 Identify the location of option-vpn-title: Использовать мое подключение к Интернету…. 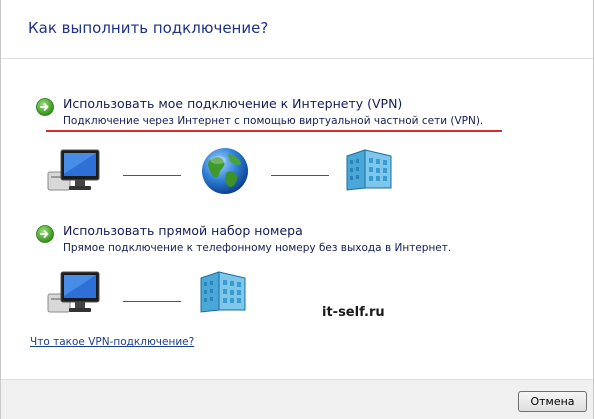
(233, 103).